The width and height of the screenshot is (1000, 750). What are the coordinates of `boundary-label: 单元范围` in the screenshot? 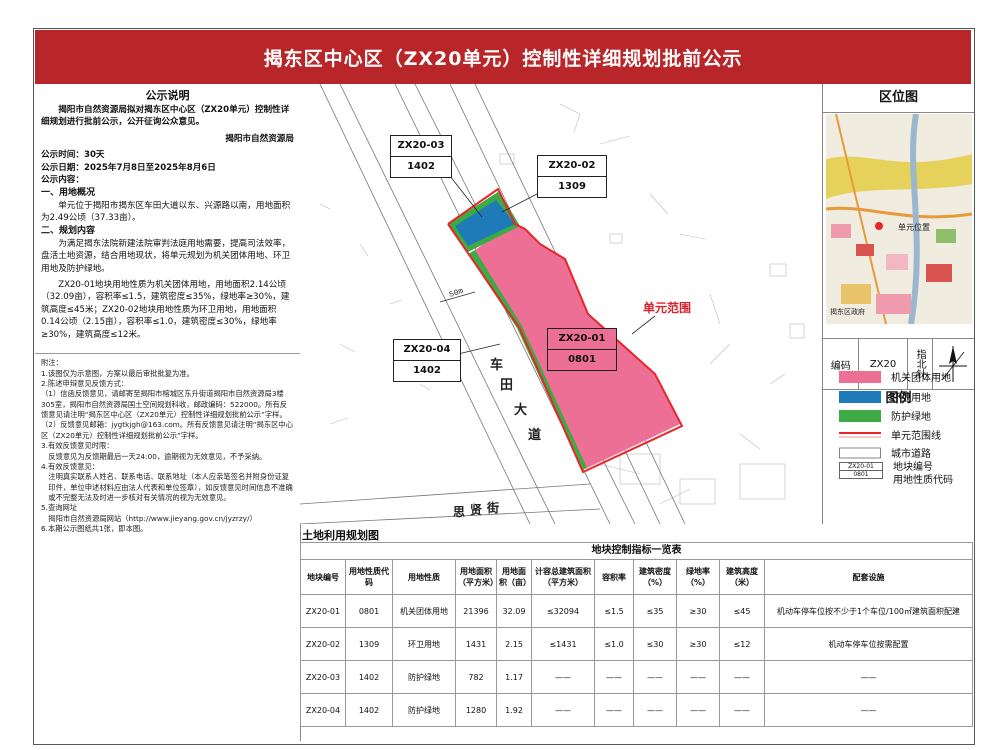 It's located at (667, 307).